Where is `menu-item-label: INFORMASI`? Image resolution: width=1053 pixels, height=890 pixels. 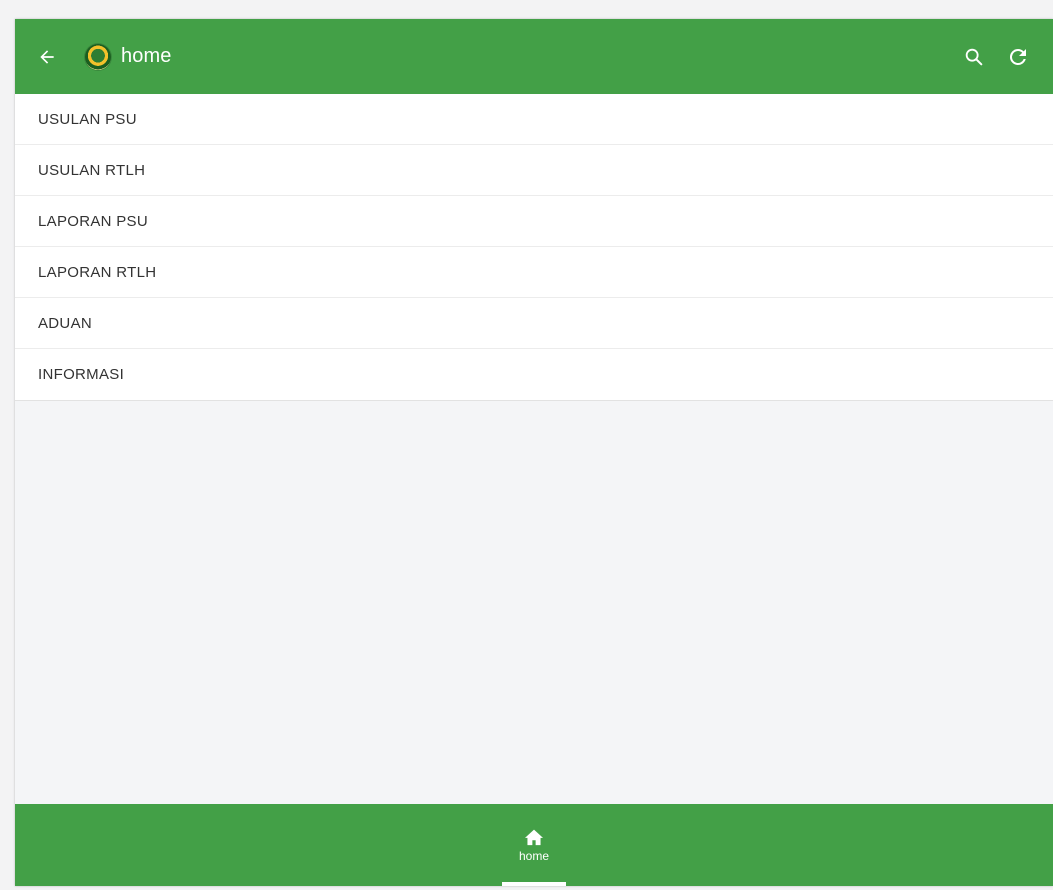
menu-item-label: INFORMASI is located at coordinates (81, 374).